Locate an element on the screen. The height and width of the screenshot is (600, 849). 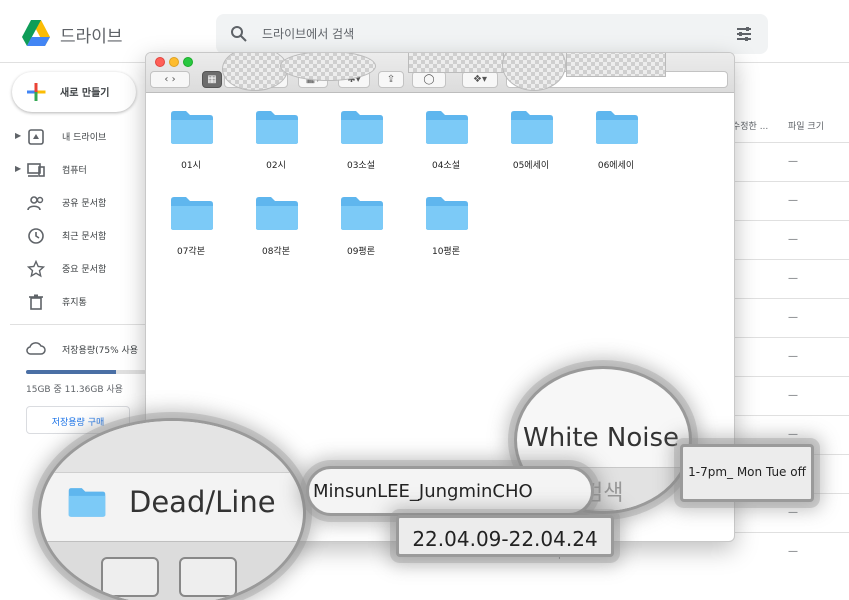
magnifier-dates: 22.04.09-22.04.24 is located at coordinates (505, 536).